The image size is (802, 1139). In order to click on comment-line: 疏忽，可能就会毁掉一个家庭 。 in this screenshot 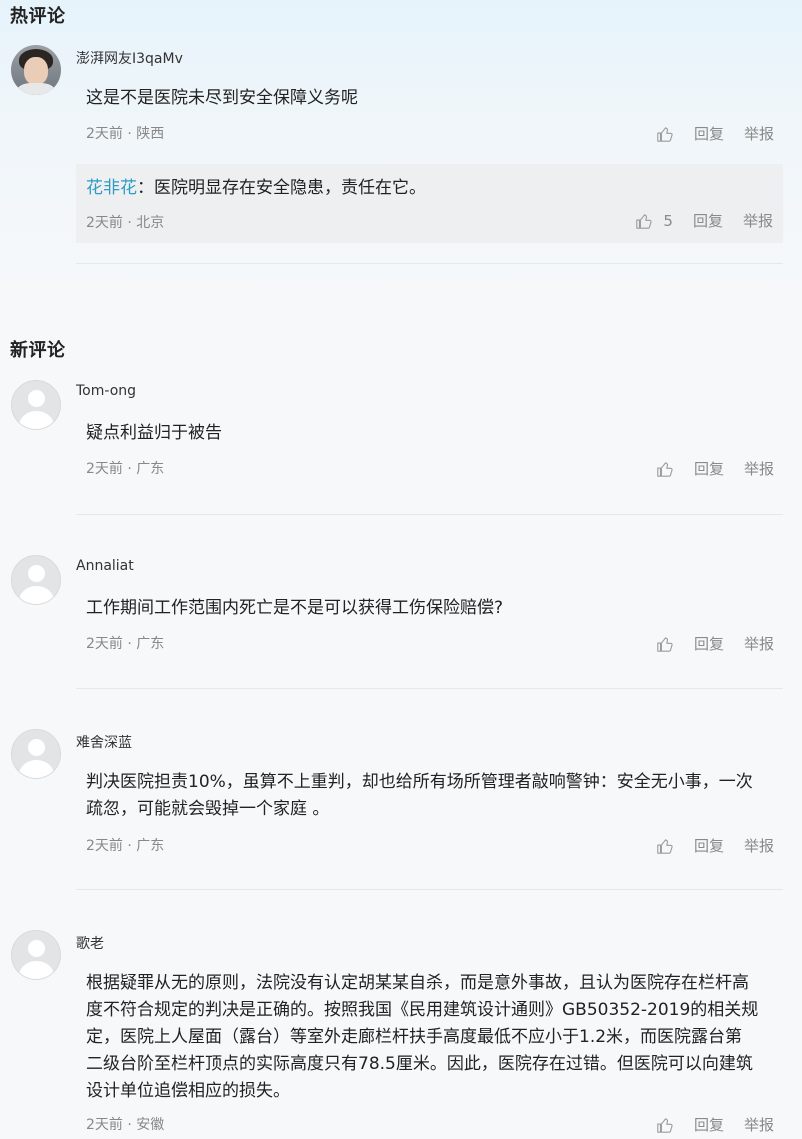, I will do `click(208, 809)`.